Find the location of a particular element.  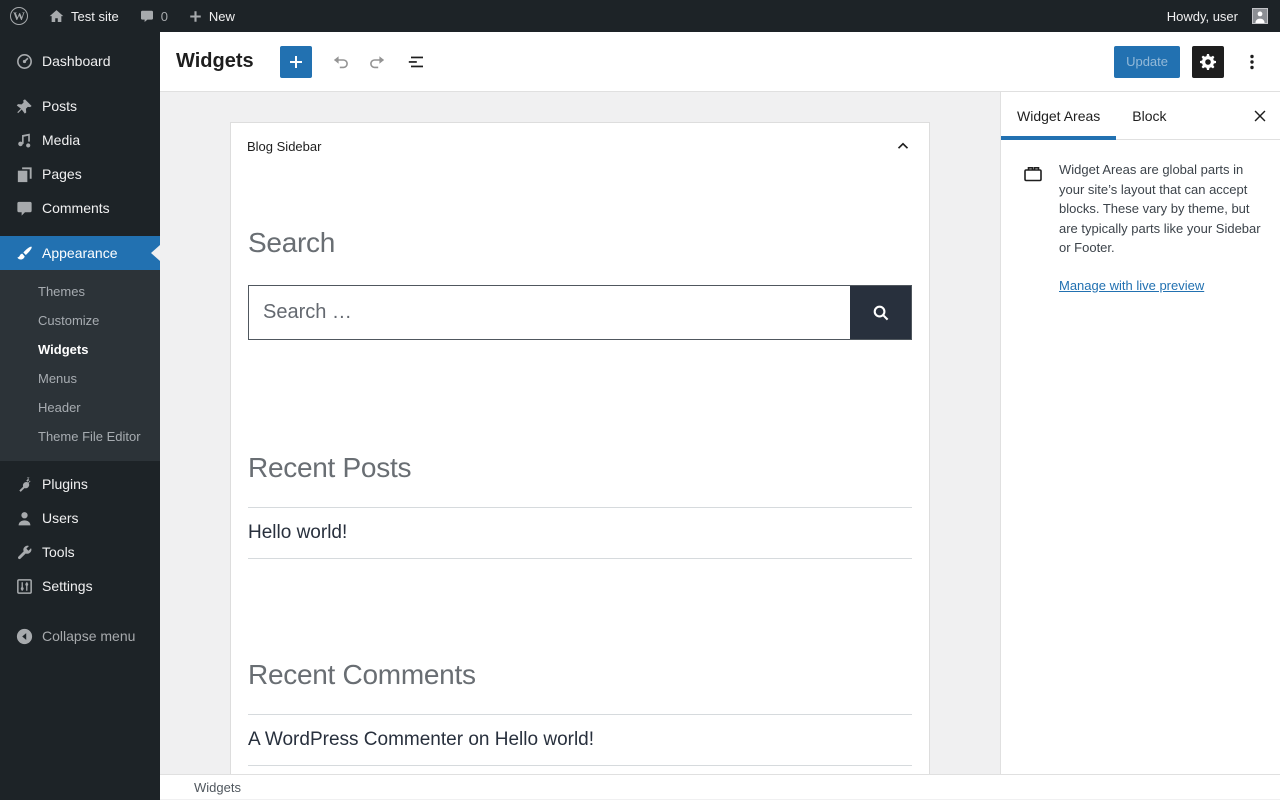

new-content-menu: New is located at coordinates (211, 16).